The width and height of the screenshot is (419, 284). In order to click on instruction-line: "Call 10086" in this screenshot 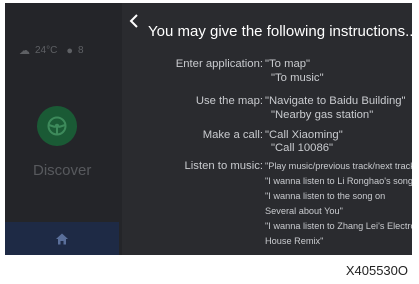, I will do `click(302, 148)`.